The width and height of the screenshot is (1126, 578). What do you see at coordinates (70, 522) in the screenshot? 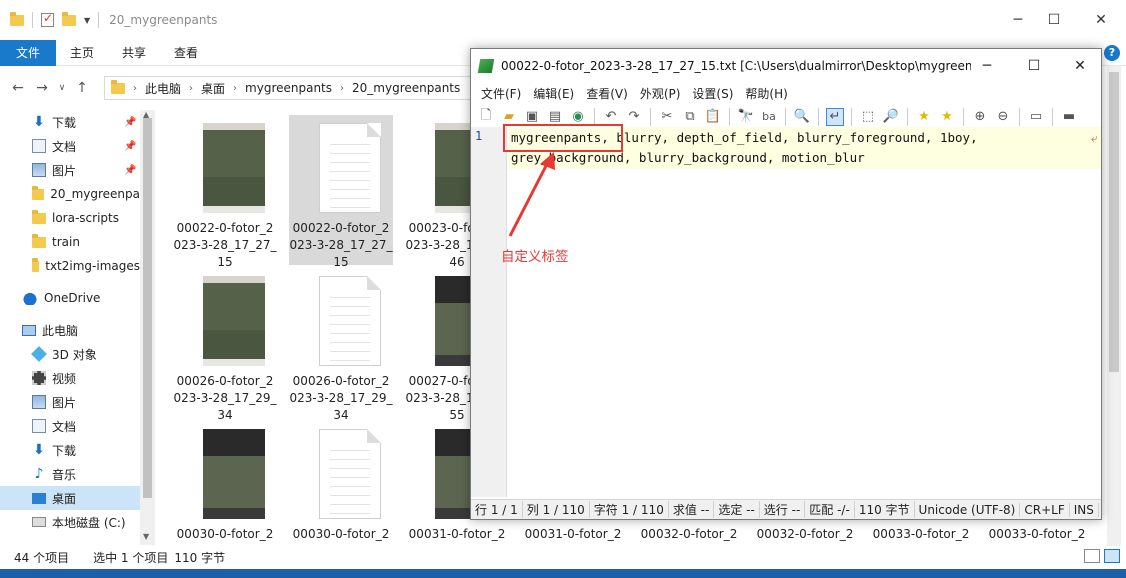
I see `sidebar-item-local-disk: 本地磁盘 (C:)` at bounding box center [70, 522].